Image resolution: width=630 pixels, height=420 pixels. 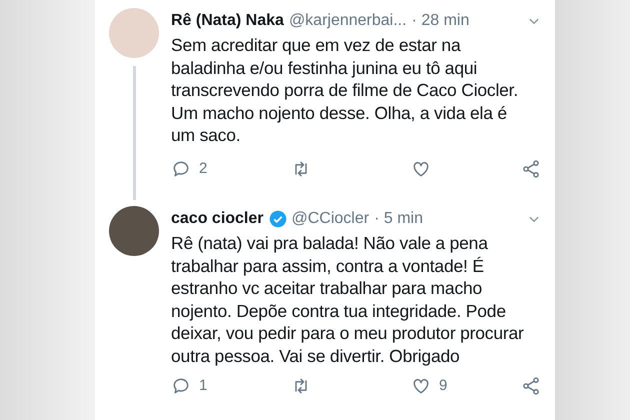 I want to click on user-handle: @CCiocler, so click(x=331, y=219).